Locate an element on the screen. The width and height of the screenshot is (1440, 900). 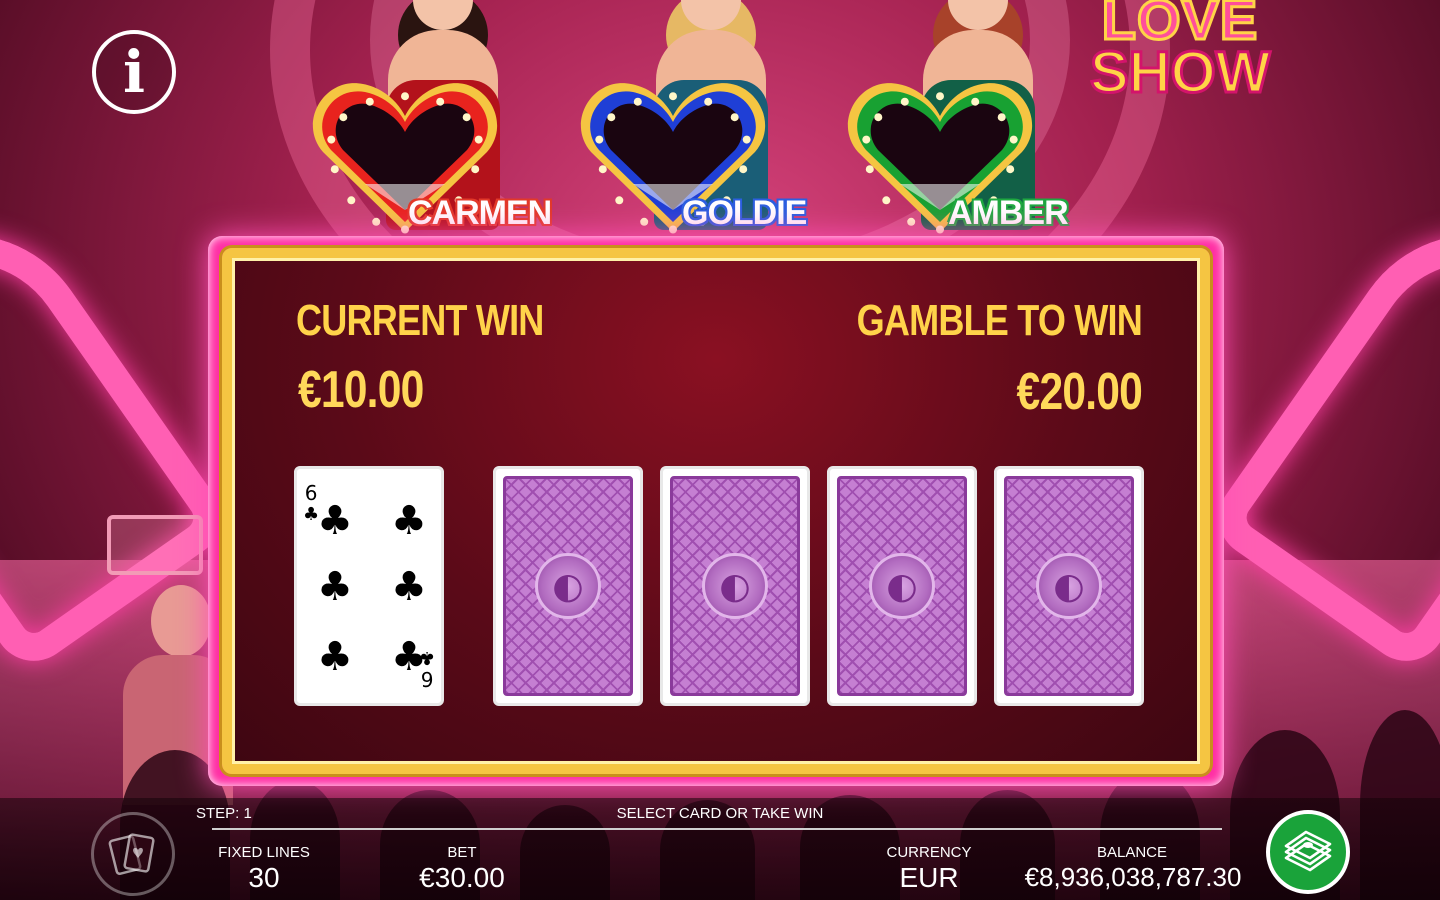
logo-line-1: LOVE is located at coordinates (1179, 25).